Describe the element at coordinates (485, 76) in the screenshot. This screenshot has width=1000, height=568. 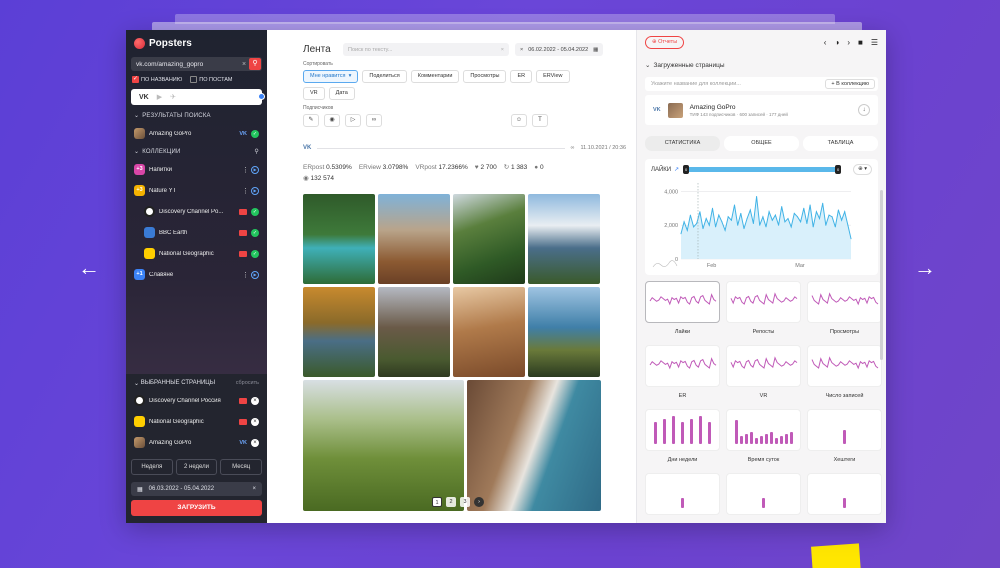
I see `sort-views-chip: Просмотры` at that location.